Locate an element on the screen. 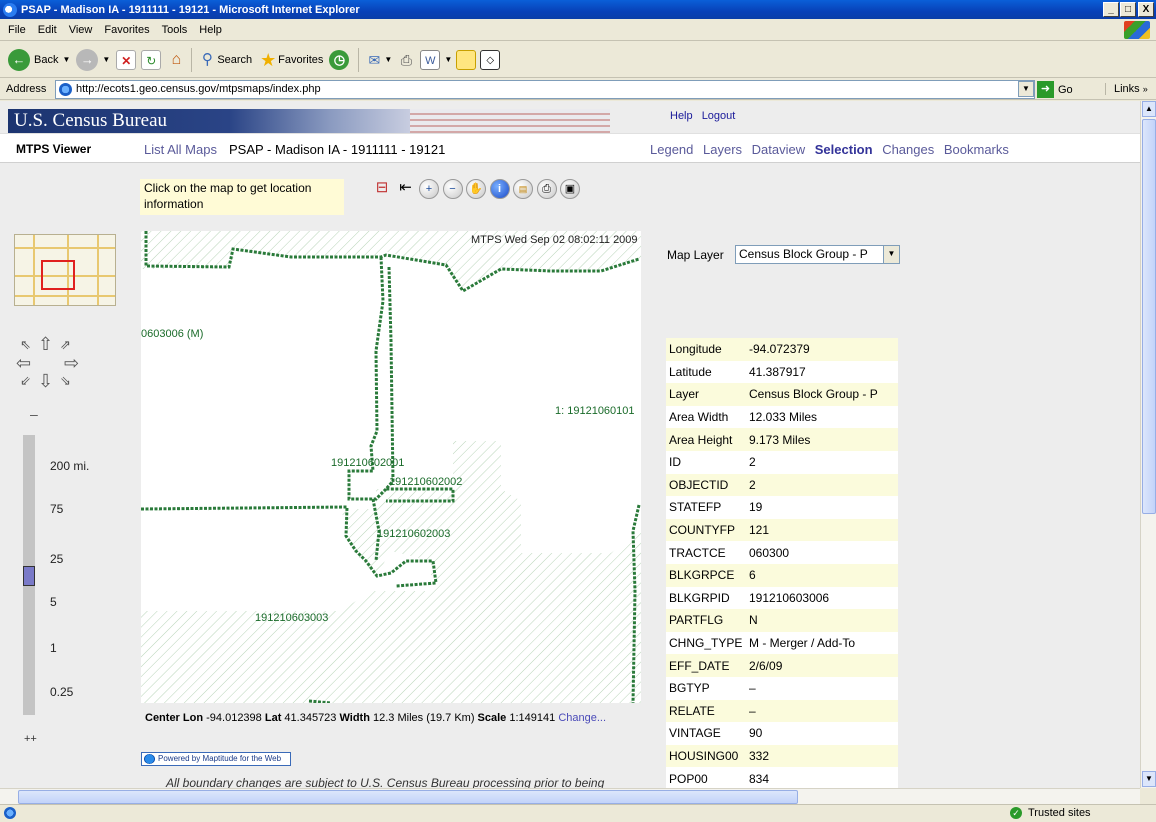 Image resolution: width=1156 pixels, height=822 pixels. vertical-scrollbar: ▲ ▼ is located at coordinates (1148, 444).